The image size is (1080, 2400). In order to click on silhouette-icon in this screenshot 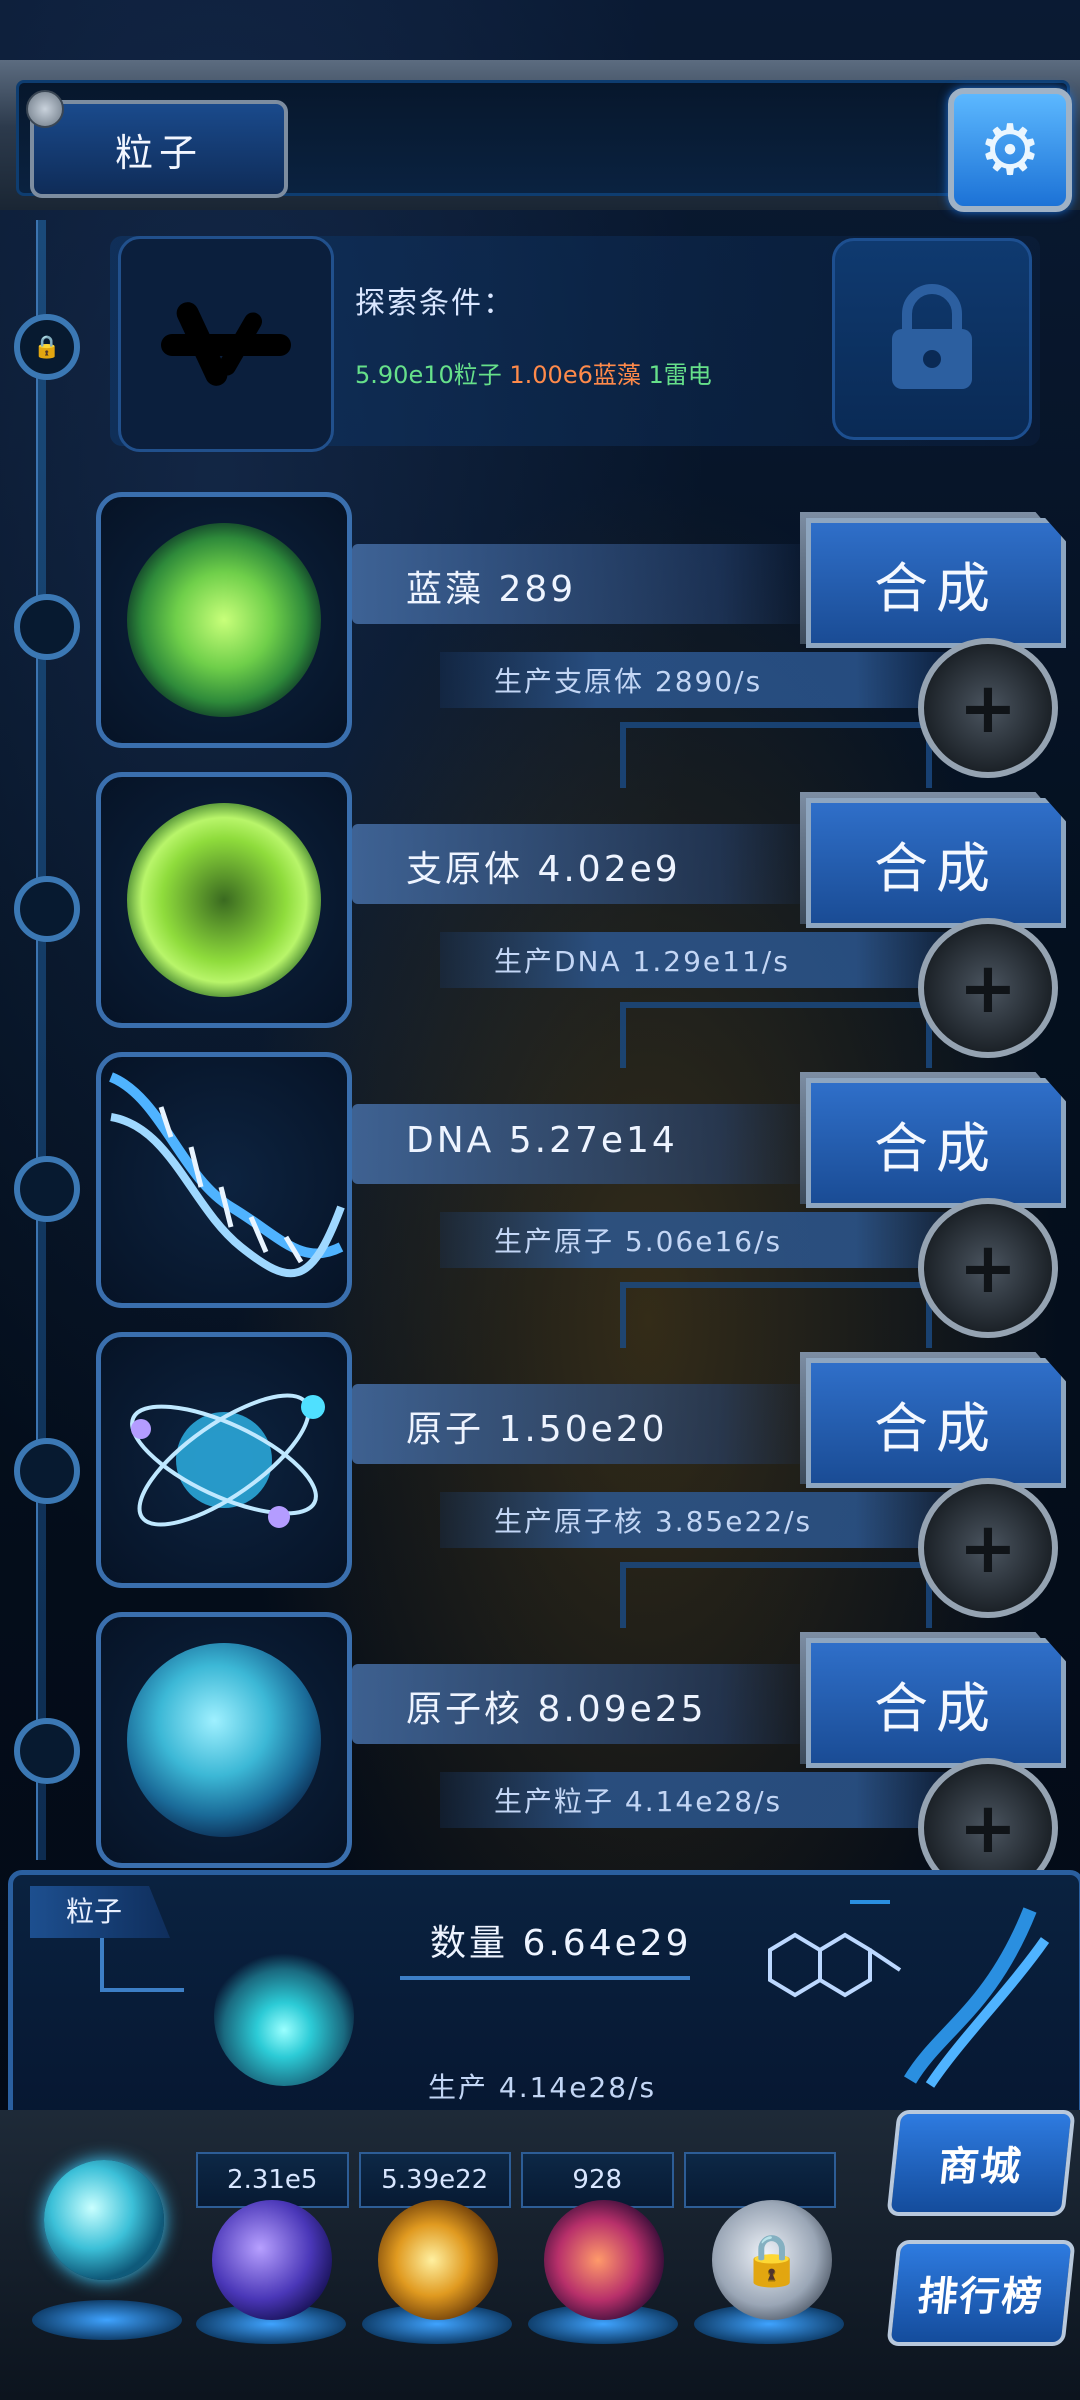, I will do `click(226, 344)`.